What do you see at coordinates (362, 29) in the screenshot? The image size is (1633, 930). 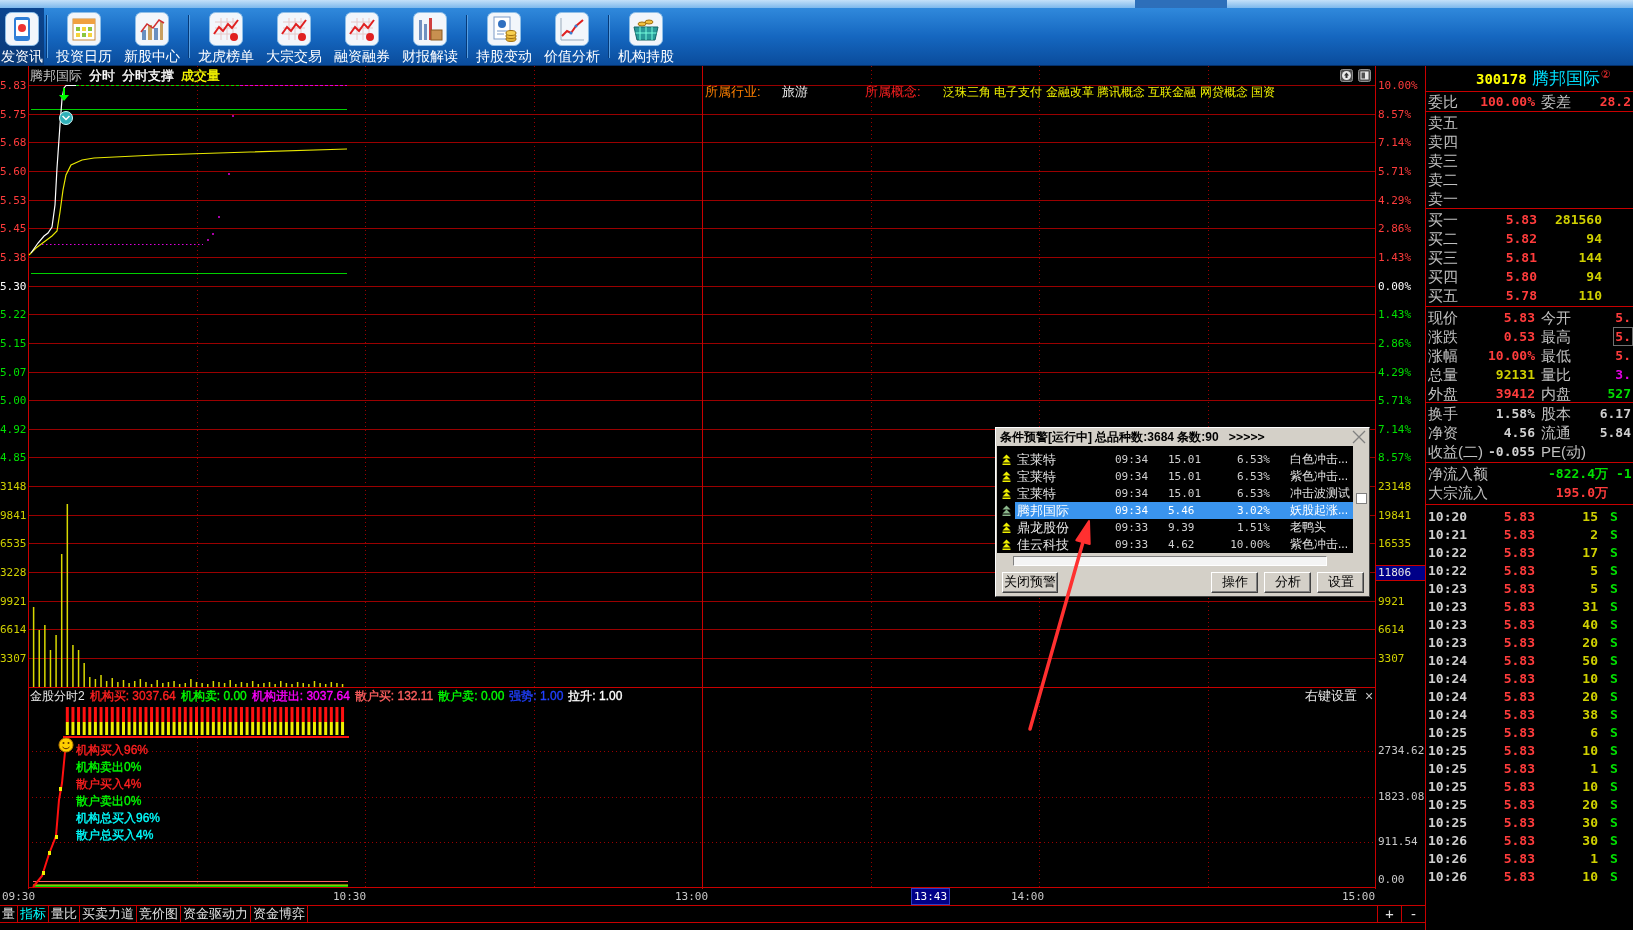 I see `line-chart-icon` at bounding box center [362, 29].